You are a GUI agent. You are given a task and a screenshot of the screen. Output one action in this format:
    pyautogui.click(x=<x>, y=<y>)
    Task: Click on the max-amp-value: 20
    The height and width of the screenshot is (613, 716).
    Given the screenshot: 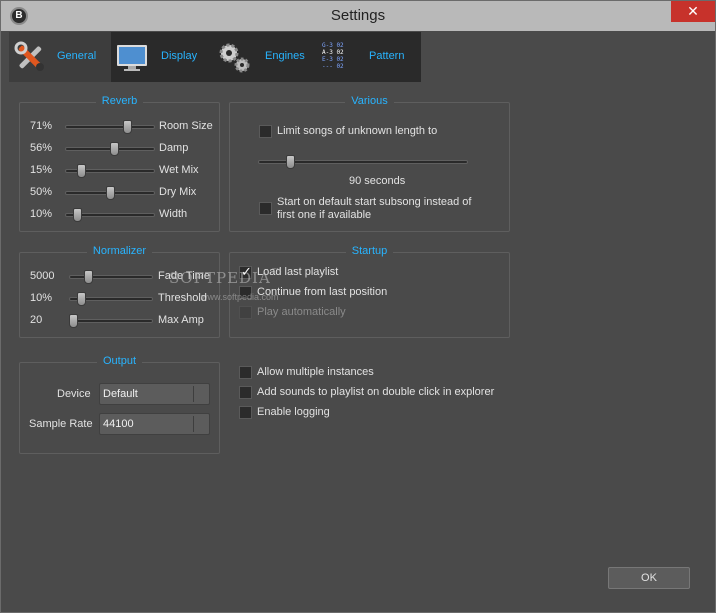 What is the action you would take?
    pyautogui.click(x=36, y=320)
    